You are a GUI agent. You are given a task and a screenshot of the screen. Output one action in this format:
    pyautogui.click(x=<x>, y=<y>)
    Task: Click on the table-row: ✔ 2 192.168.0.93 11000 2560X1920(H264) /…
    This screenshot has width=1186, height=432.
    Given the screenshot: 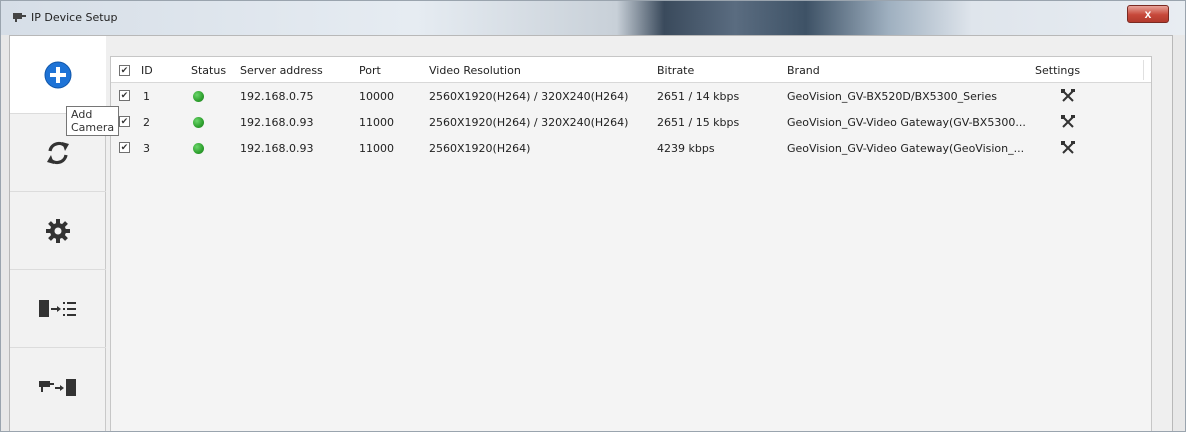 What is the action you would take?
    pyautogui.click(x=631, y=123)
    